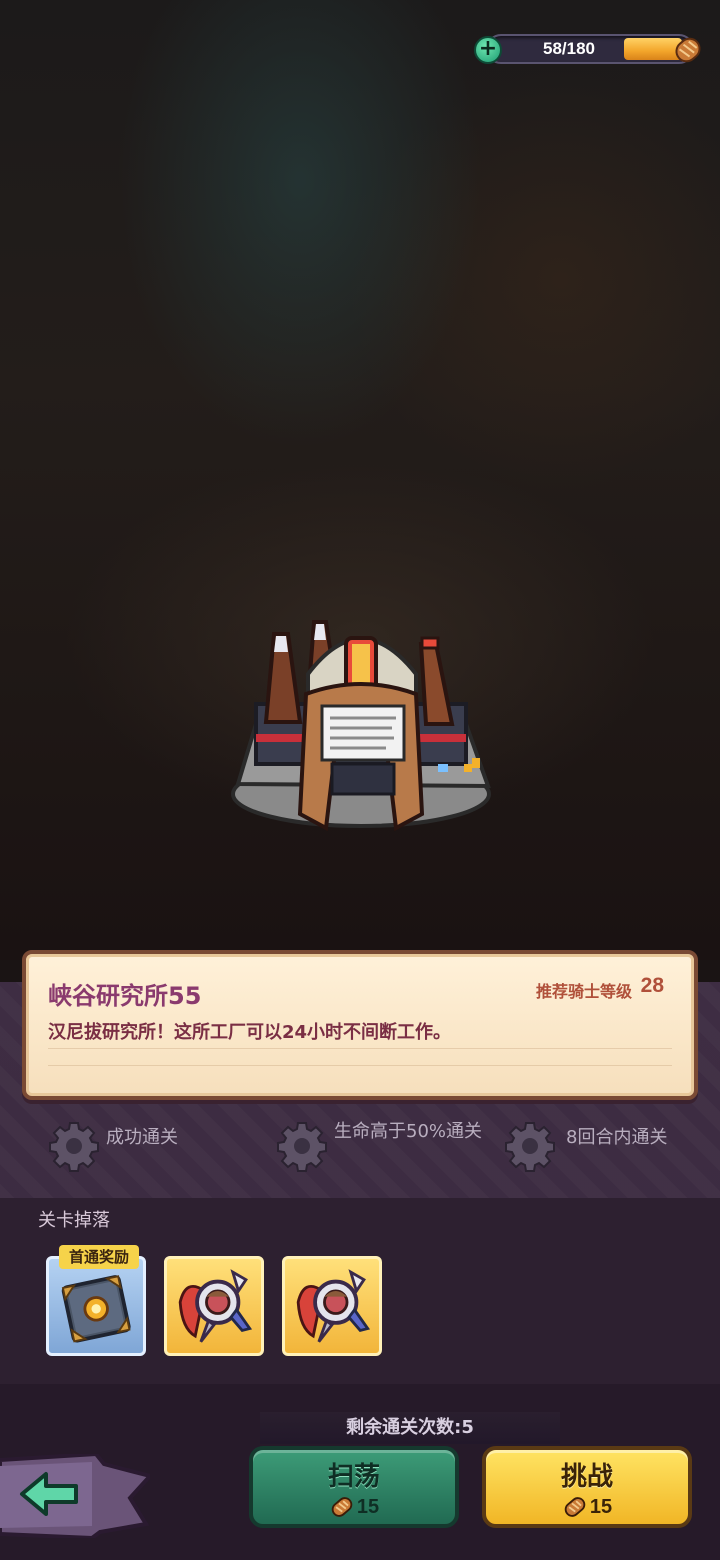  Describe the element at coordinates (617, 1137) in the screenshot. I see `objective-text: 8回合内通关` at that location.